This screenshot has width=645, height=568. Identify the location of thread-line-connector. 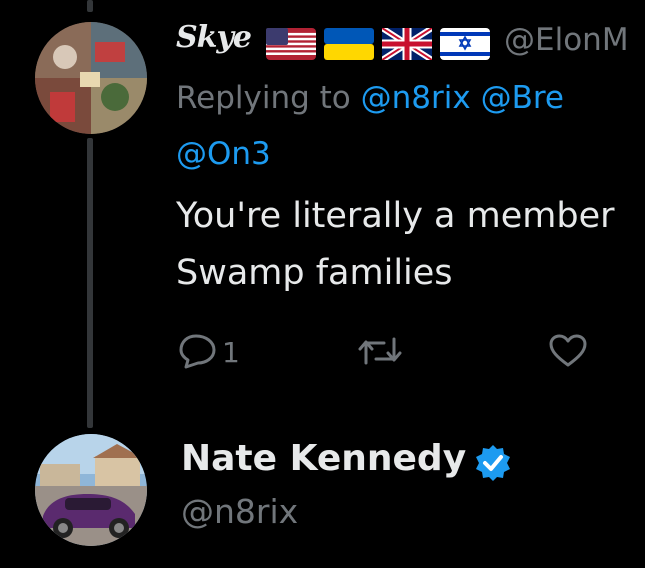
(90, 283).